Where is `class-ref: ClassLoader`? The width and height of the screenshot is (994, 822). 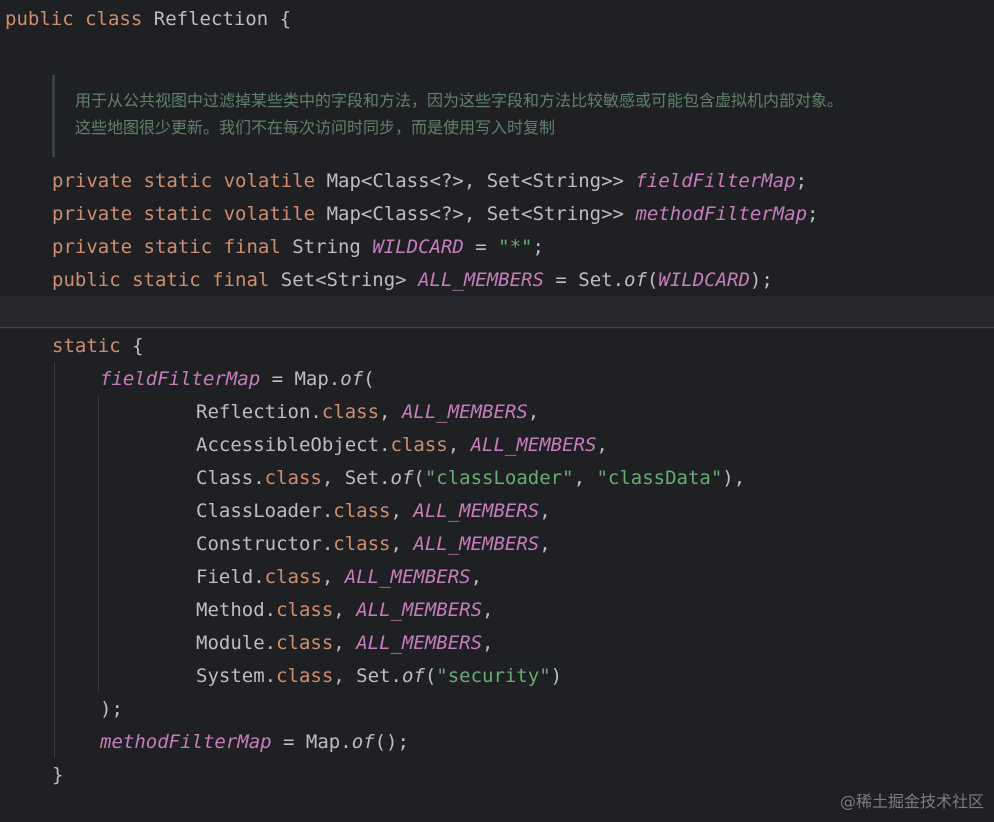
class-ref: ClassLoader is located at coordinates (259, 511).